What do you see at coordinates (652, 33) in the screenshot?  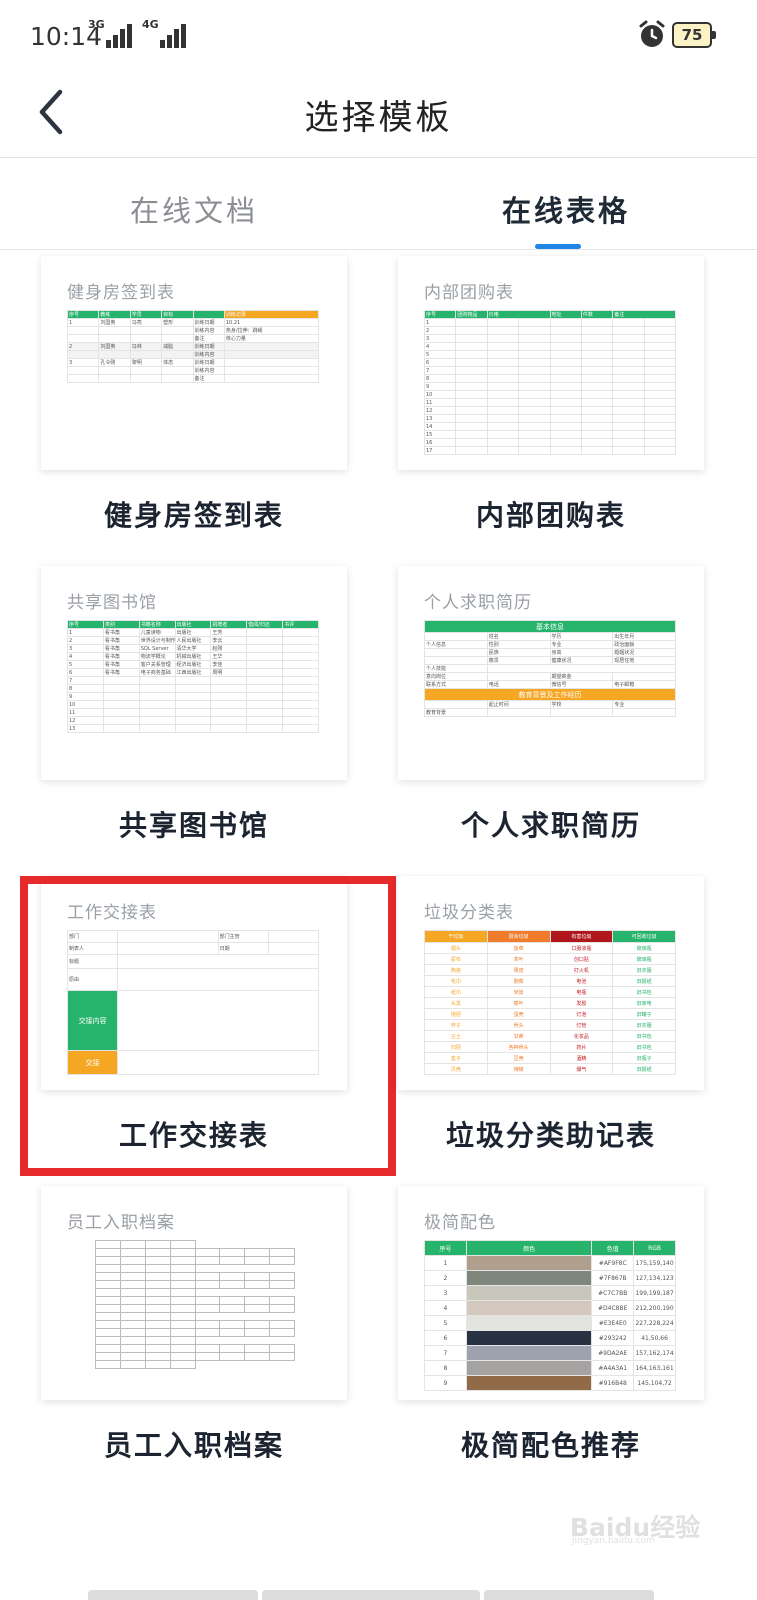 I see `alarm-icon` at bounding box center [652, 33].